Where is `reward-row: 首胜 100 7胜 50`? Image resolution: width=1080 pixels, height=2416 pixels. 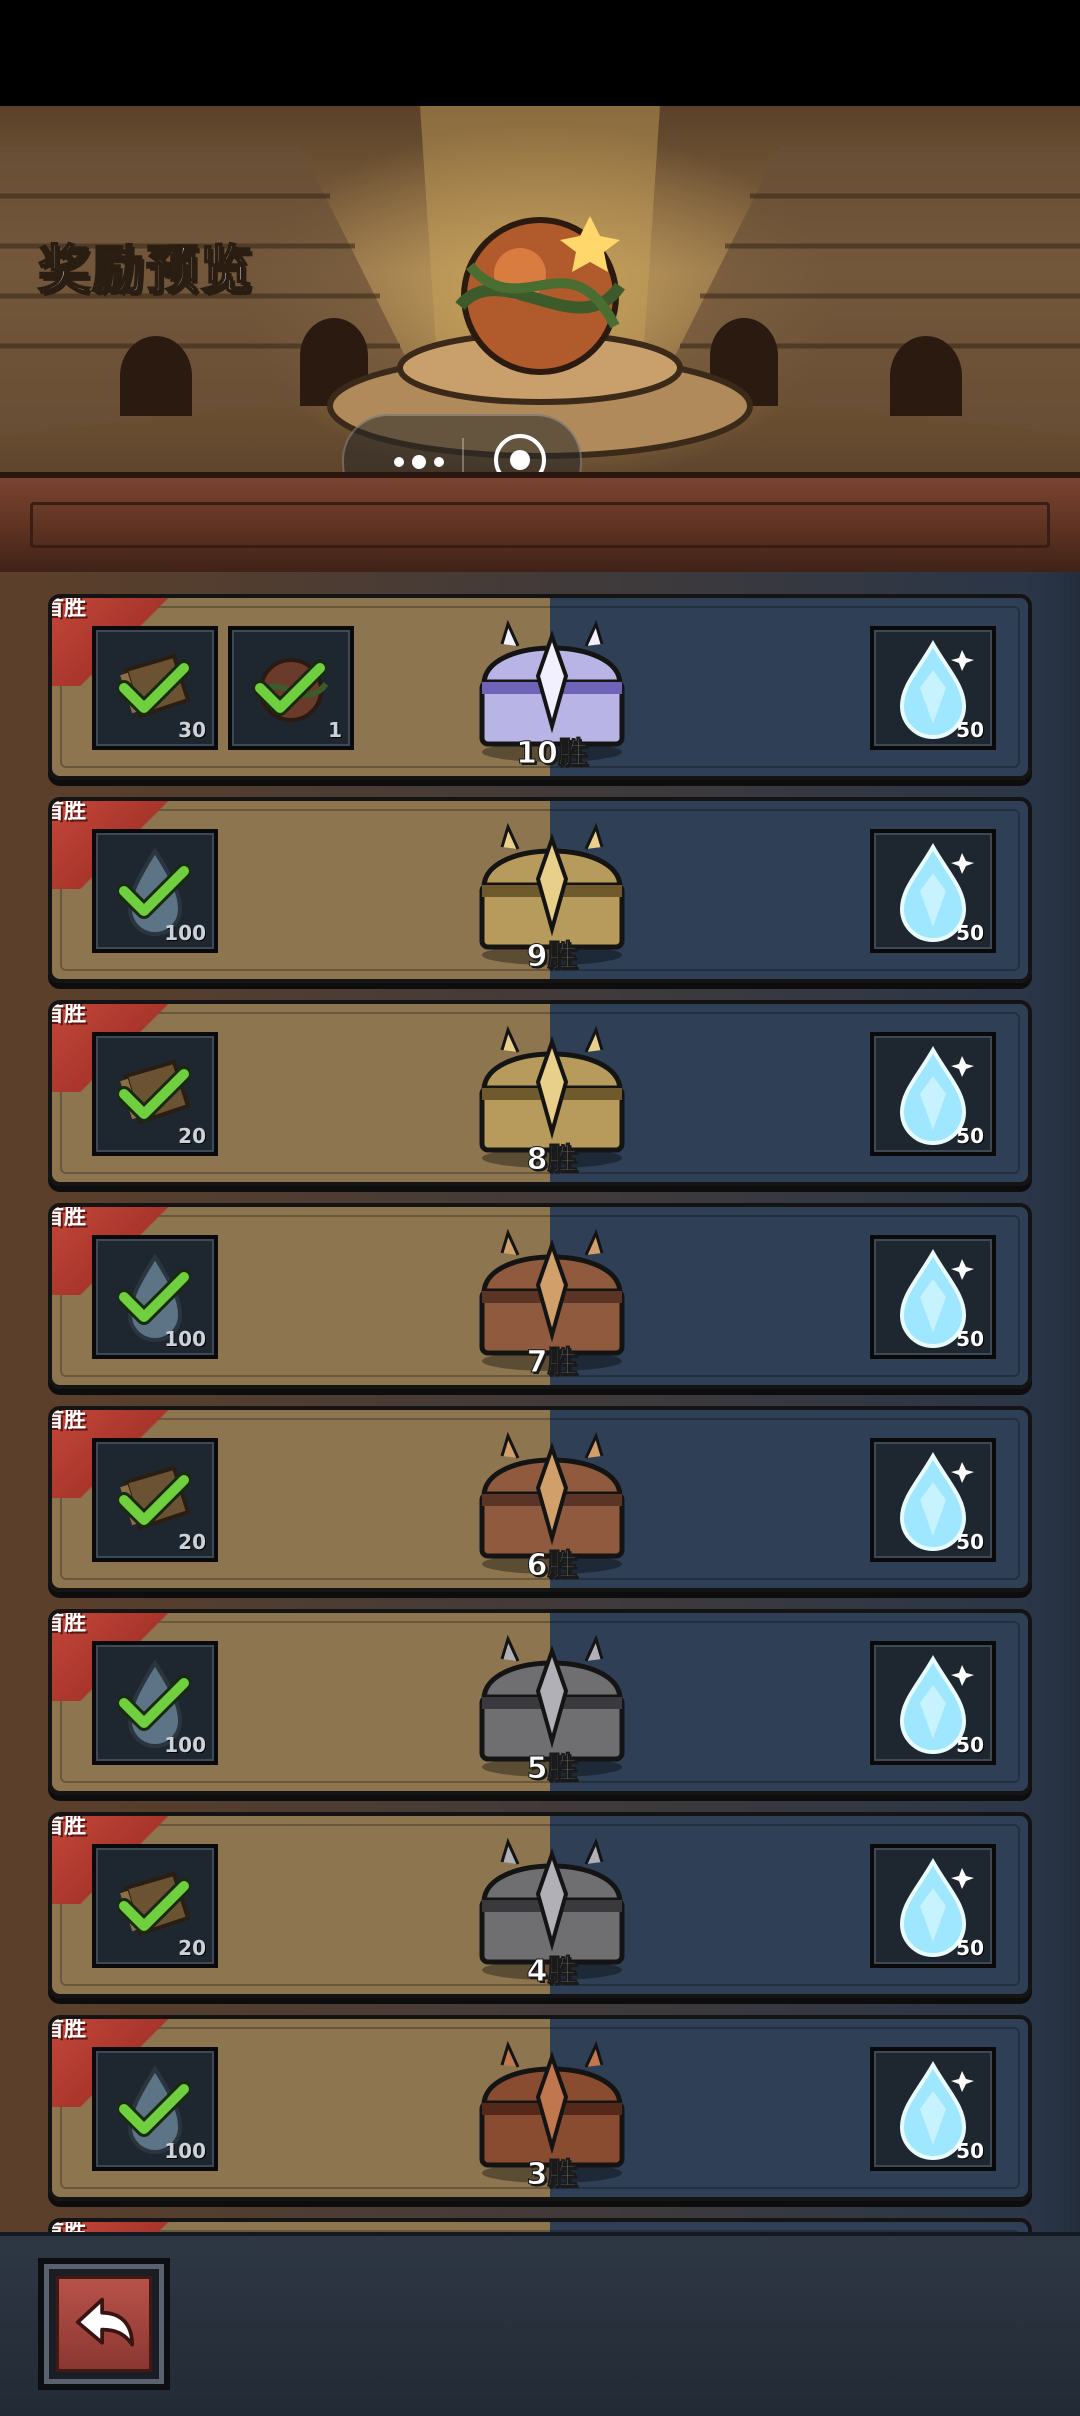
reward-row: 首胜 100 7胜 50 is located at coordinates (540, 1296).